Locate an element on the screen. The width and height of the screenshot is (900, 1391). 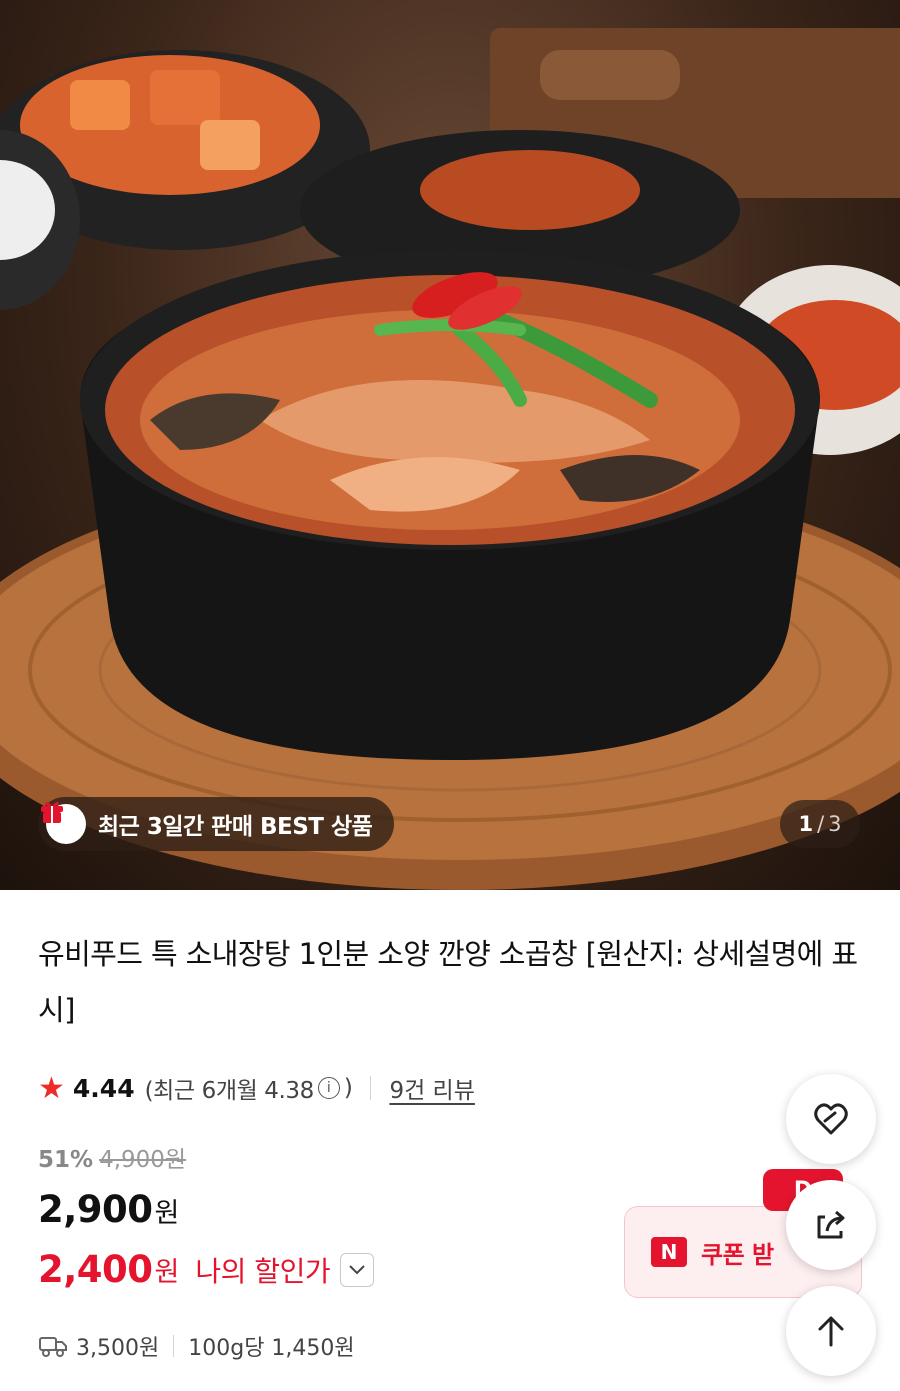
image-counter-current: 1 is located at coordinates (806, 824).